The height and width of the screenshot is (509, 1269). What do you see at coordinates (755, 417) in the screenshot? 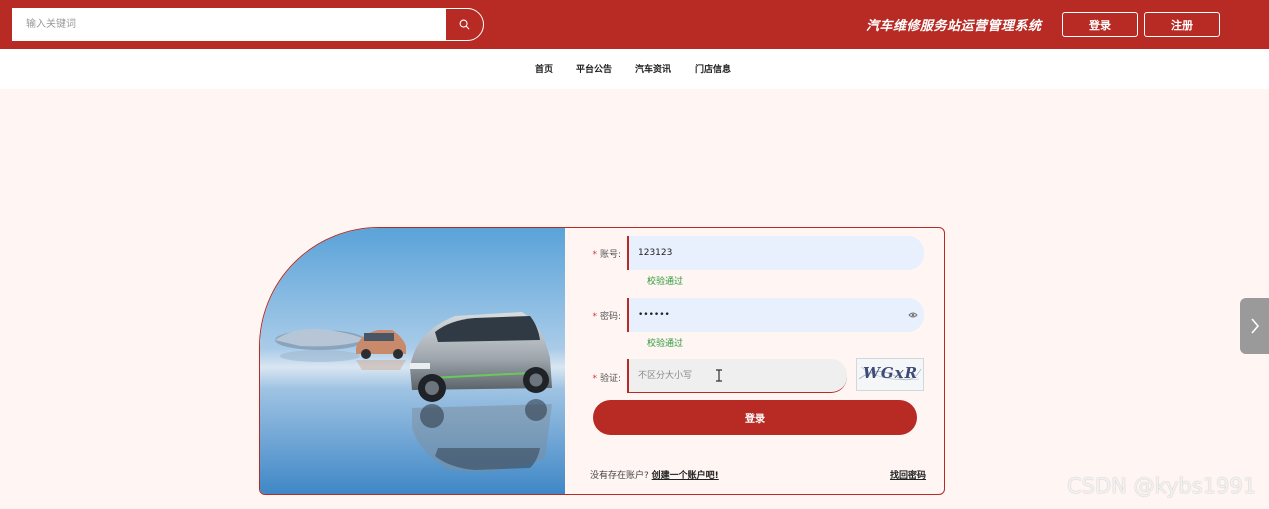
I see `login-submit-button: 登录` at bounding box center [755, 417].